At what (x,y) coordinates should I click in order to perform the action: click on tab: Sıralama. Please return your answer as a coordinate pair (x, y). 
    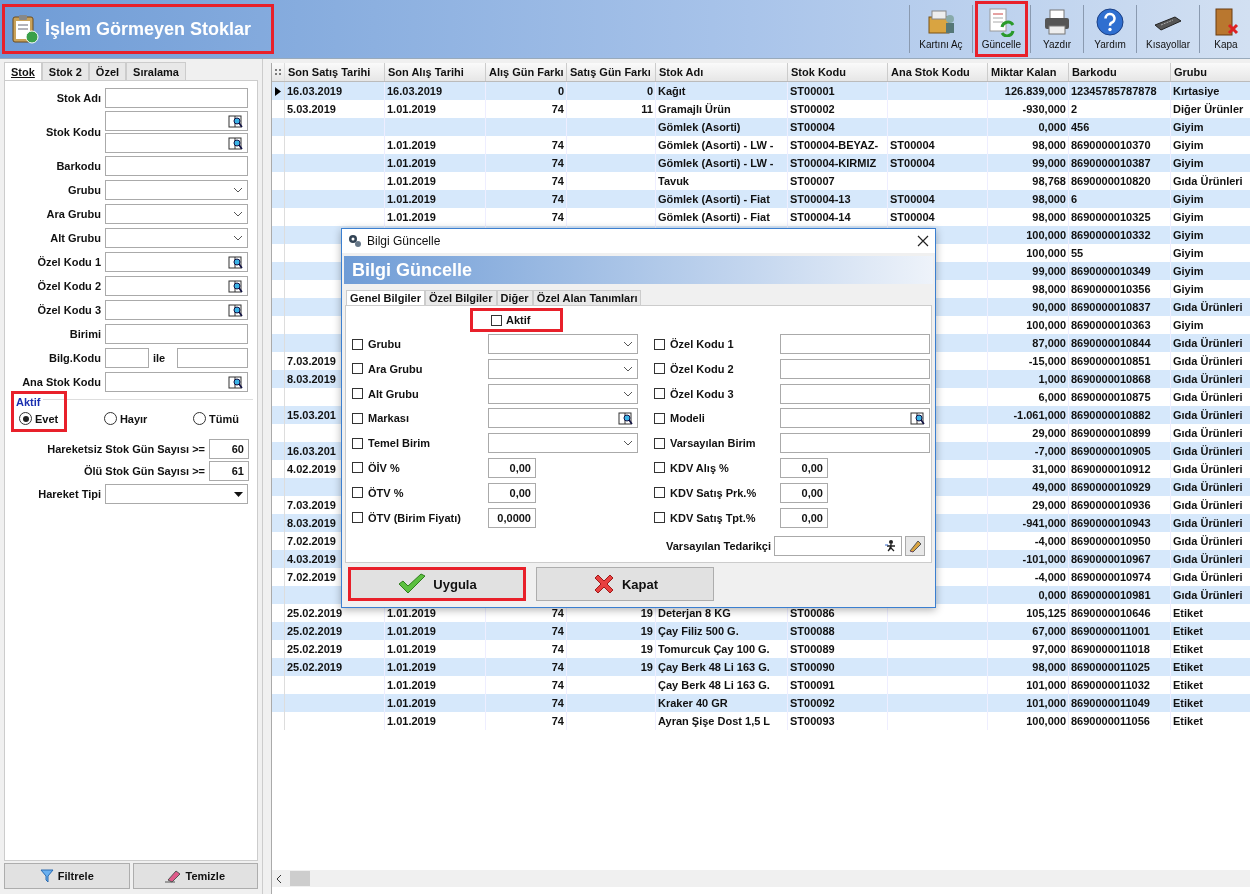
    Looking at the image, I should click on (156, 71).